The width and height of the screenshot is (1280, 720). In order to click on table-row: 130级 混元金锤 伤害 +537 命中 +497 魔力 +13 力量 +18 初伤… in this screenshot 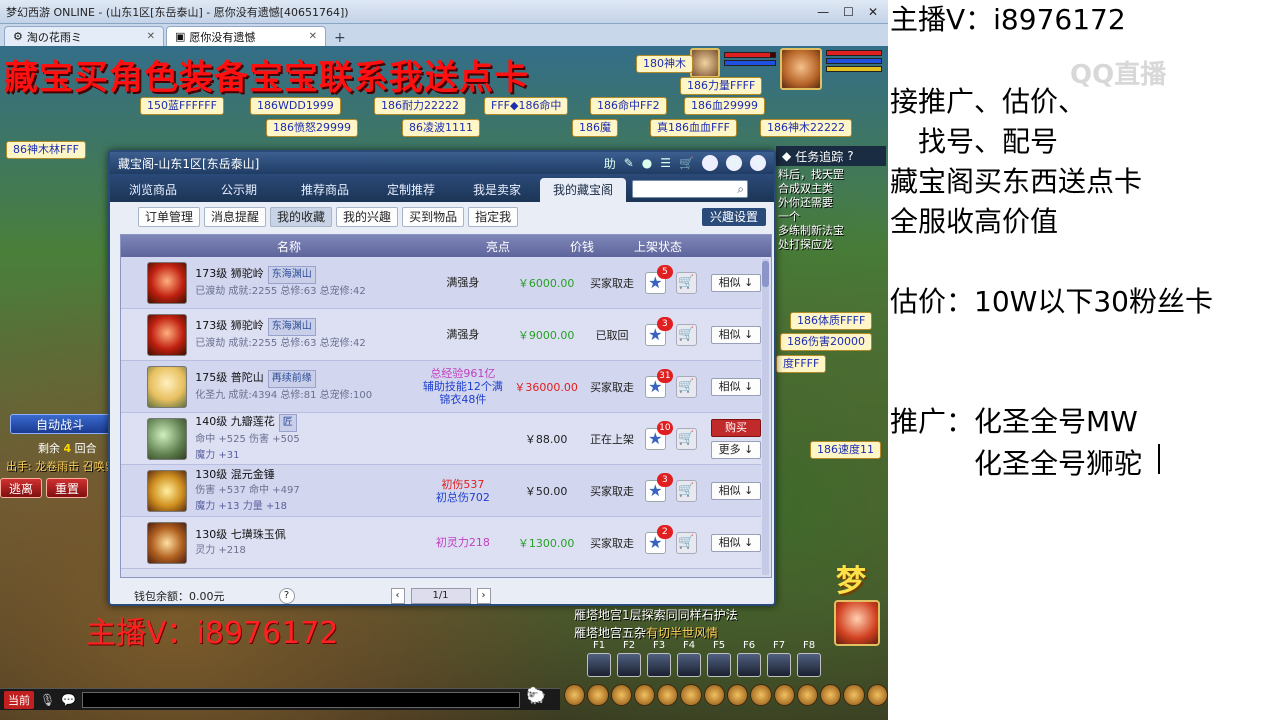, I will do `click(441, 491)`.